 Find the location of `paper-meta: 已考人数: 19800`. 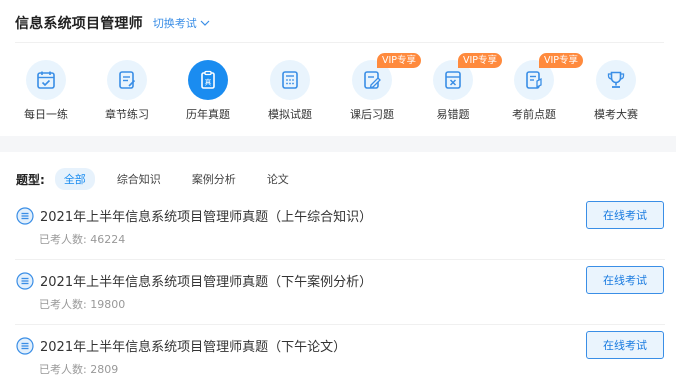

paper-meta: 已考人数: 19800 is located at coordinates (82, 304).